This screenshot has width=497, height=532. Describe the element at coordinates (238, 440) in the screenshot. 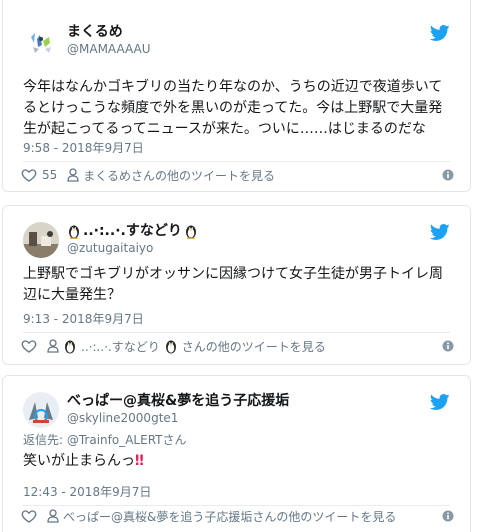

I see `reply-context: 返信先: @Trainfo_ALERTさん` at that location.